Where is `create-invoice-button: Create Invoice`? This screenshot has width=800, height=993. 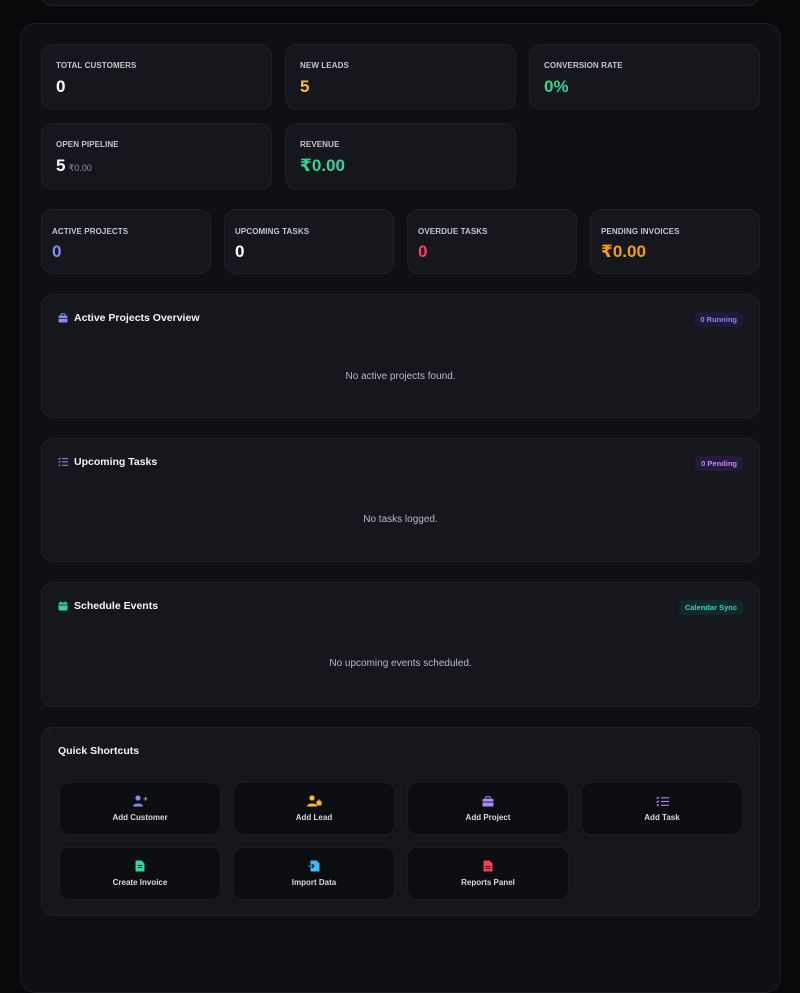 create-invoice-button: Create Invoice is located at coordinates (140, 873).